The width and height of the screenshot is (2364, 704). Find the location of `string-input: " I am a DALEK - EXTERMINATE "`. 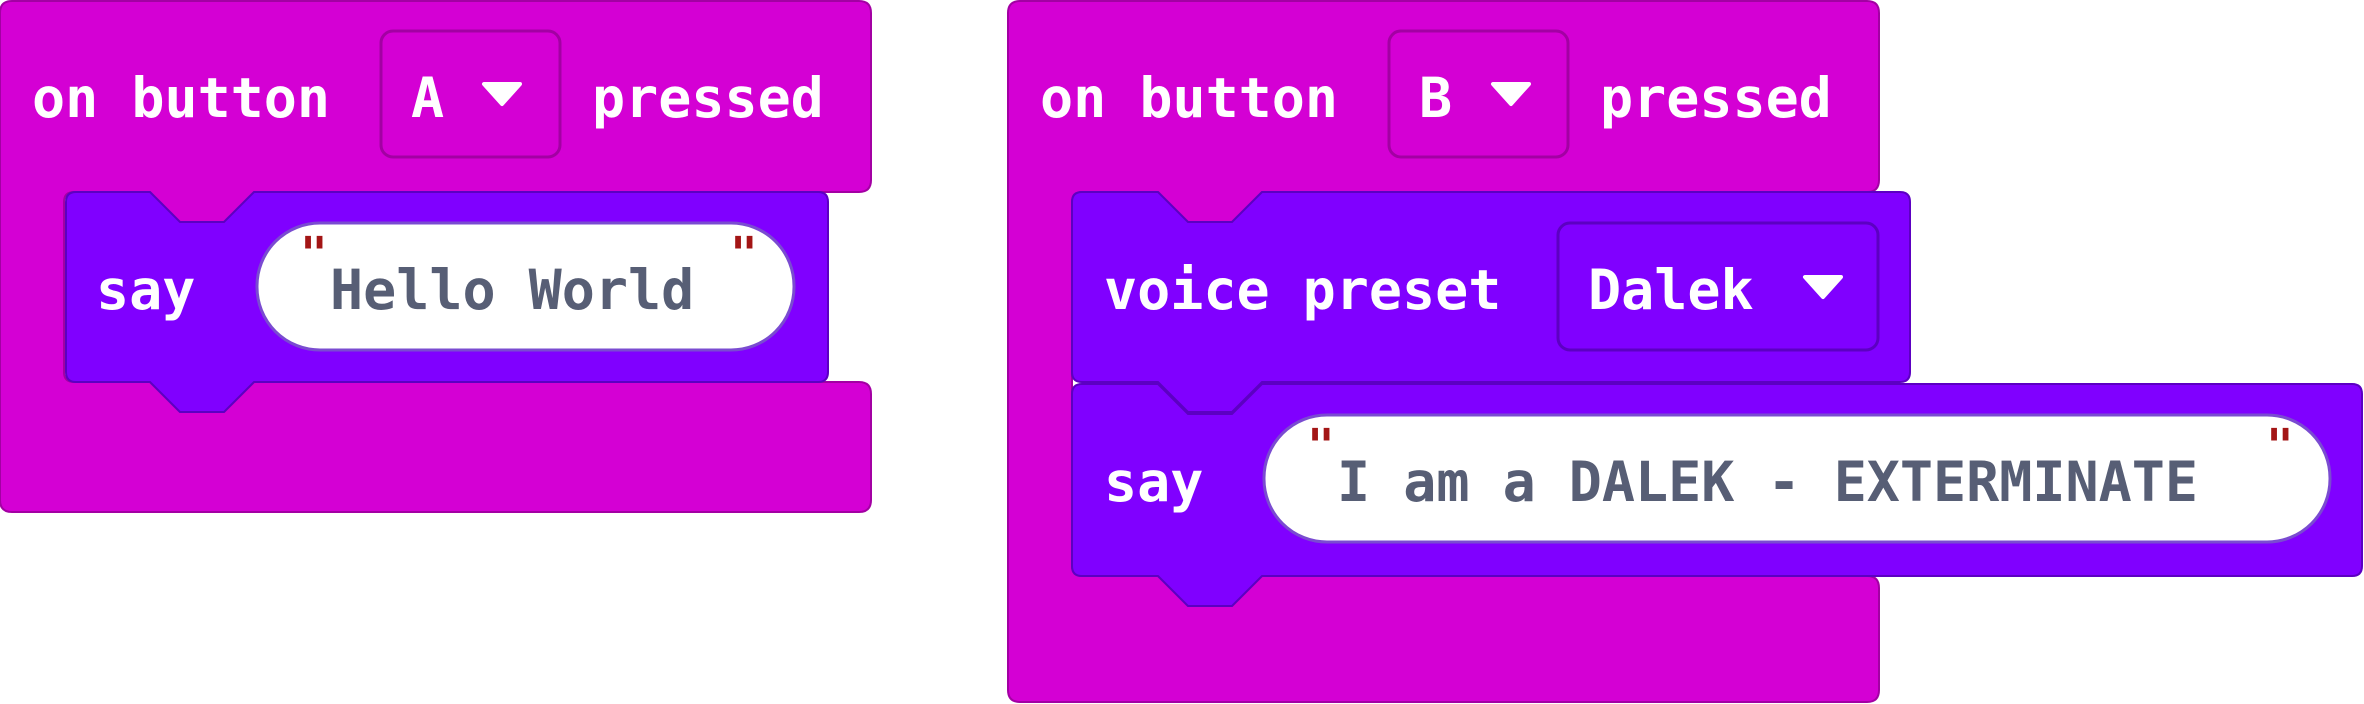

string-input: " I am a DALEK - EXTERMINATE " is located at coordinates (1797, 478).